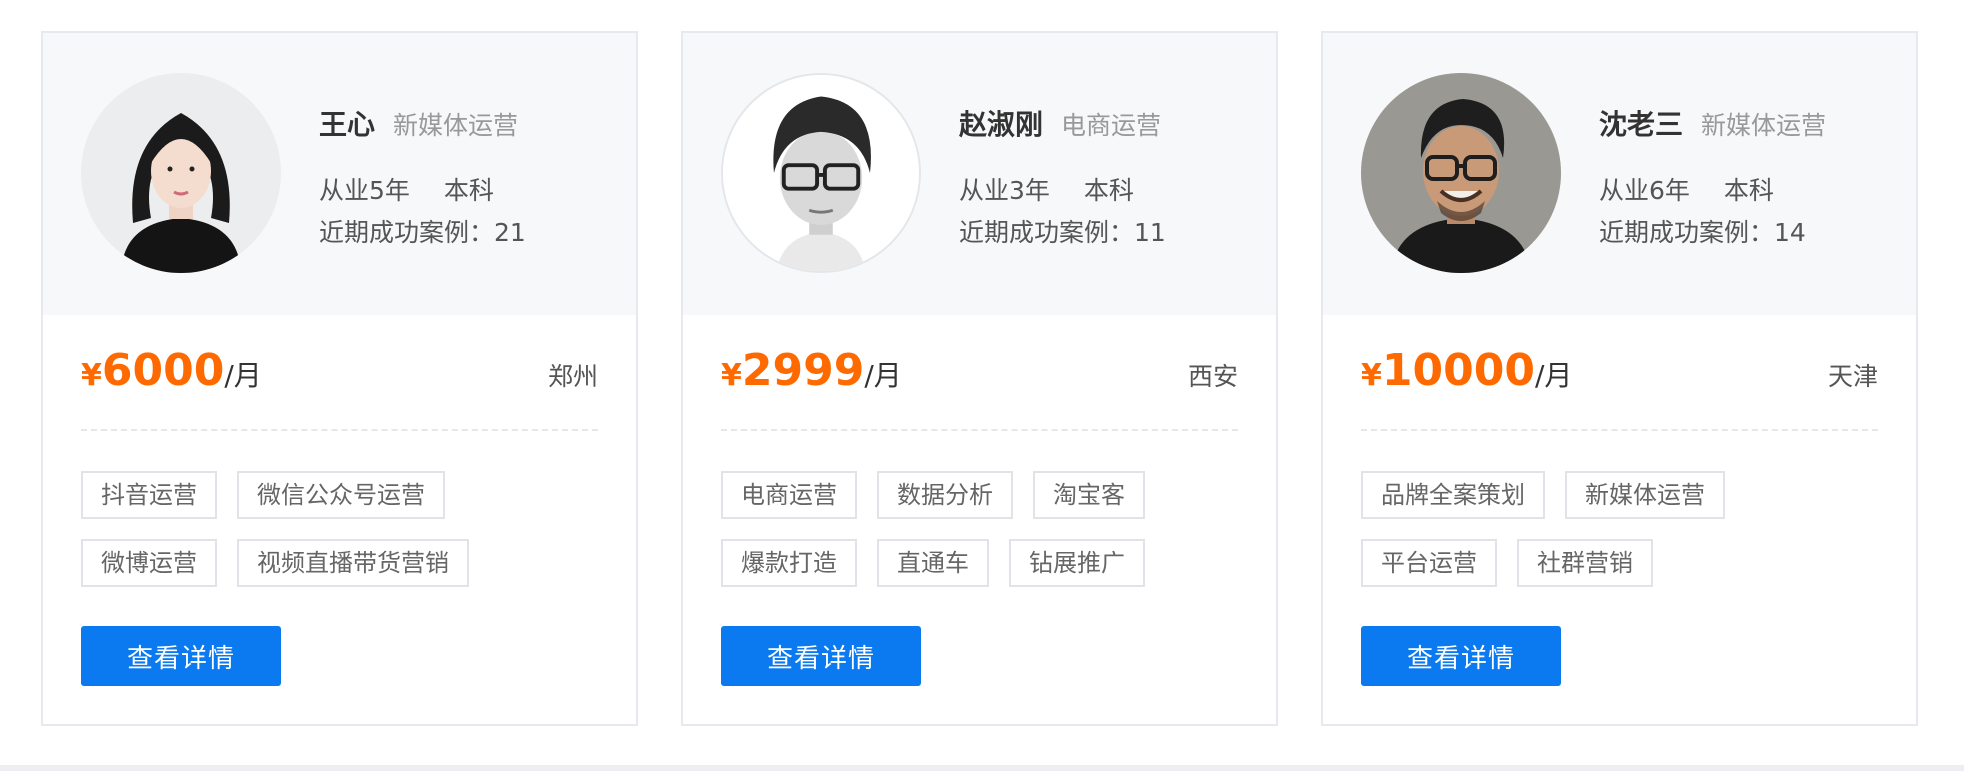 The width and height of the screenshot is (1964, 771). I want to click on skill-tag: 新媒体运营, so click(1645, 495).